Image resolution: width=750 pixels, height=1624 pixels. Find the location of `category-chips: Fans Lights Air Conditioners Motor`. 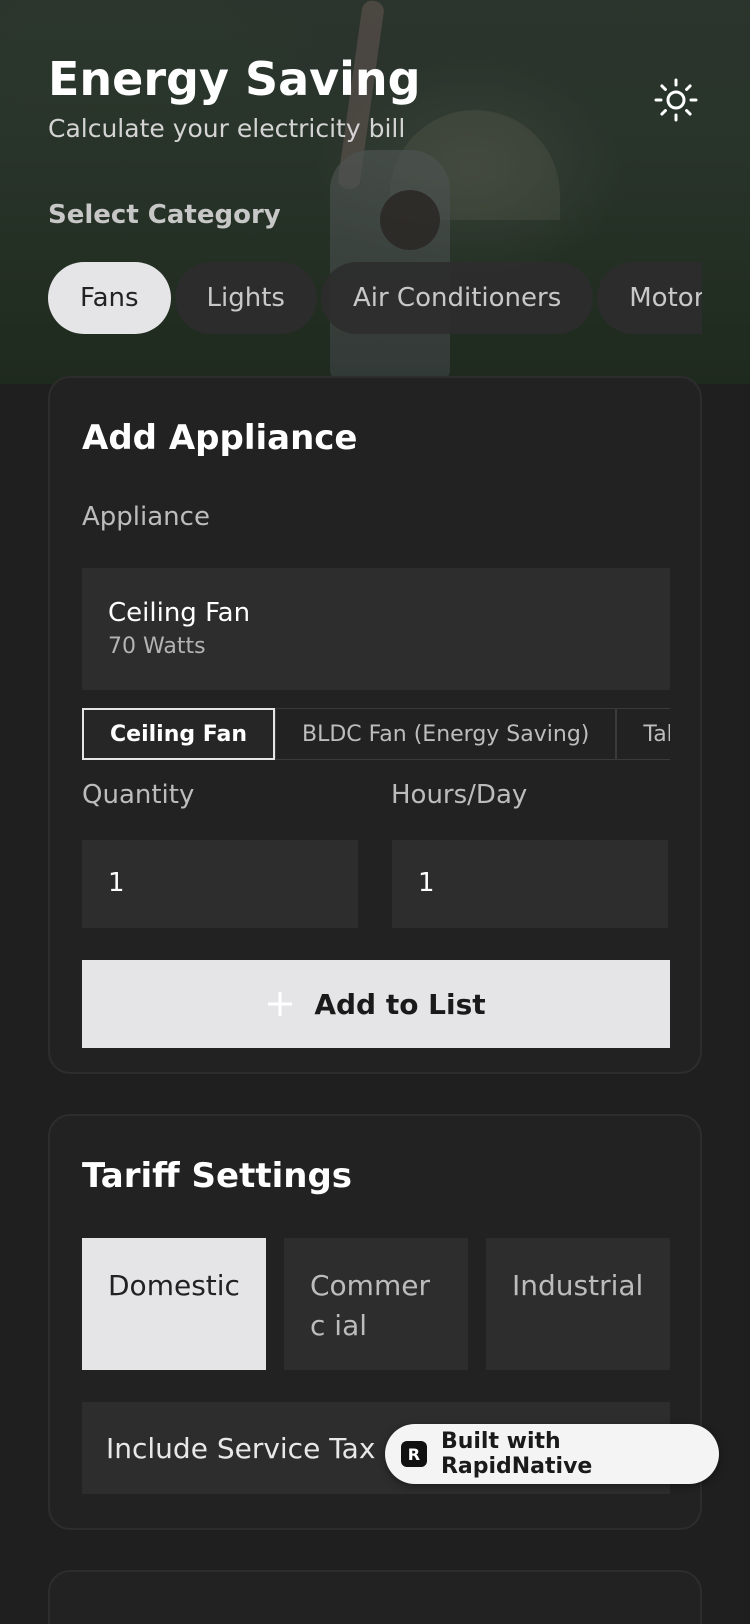

category-chips: Fans Lights Air Conditioners Motor is located at coordinates (375, 298).